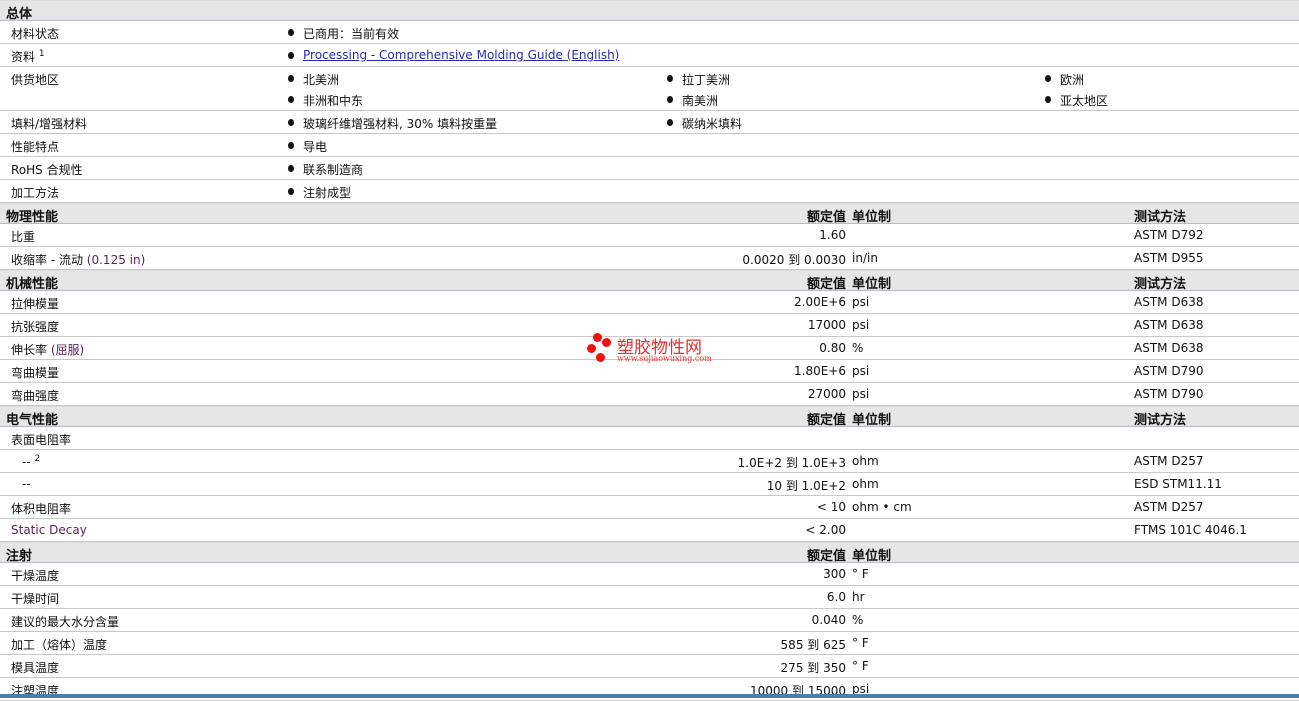  I want to click on property-row: 模具温度 275 到 350 ° F, so click(649, 666).